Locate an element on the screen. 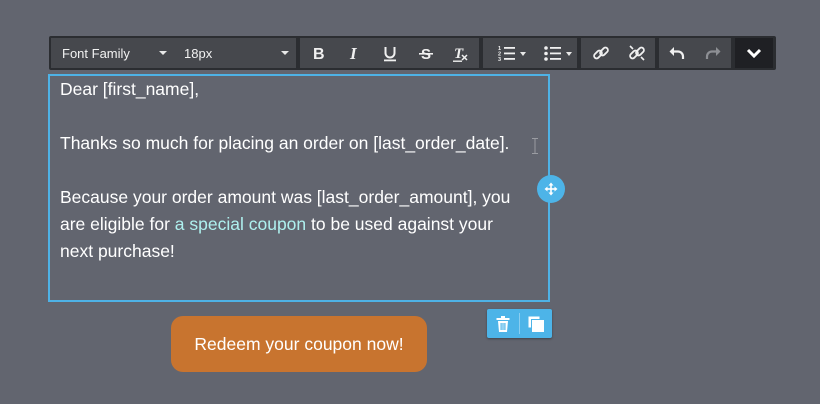 The image size is (820, 404). ordered-list-icon: 1 2 3 is located at coordinates (506, 53).